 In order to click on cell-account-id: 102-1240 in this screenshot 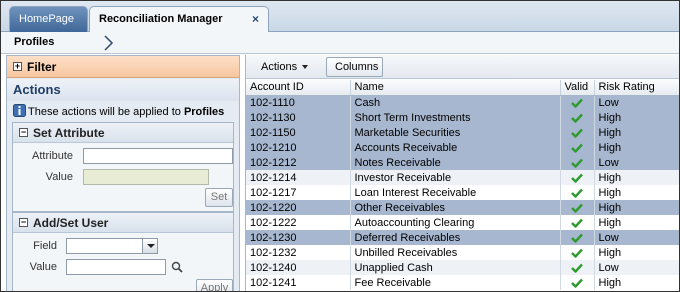, I will do `click(298, 267)`.